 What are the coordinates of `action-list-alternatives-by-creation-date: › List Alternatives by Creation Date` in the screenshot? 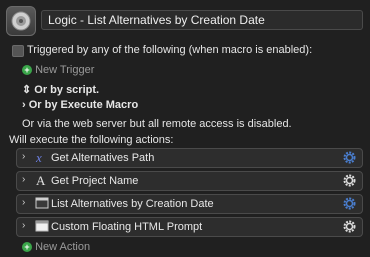 It's located at (189, 204).